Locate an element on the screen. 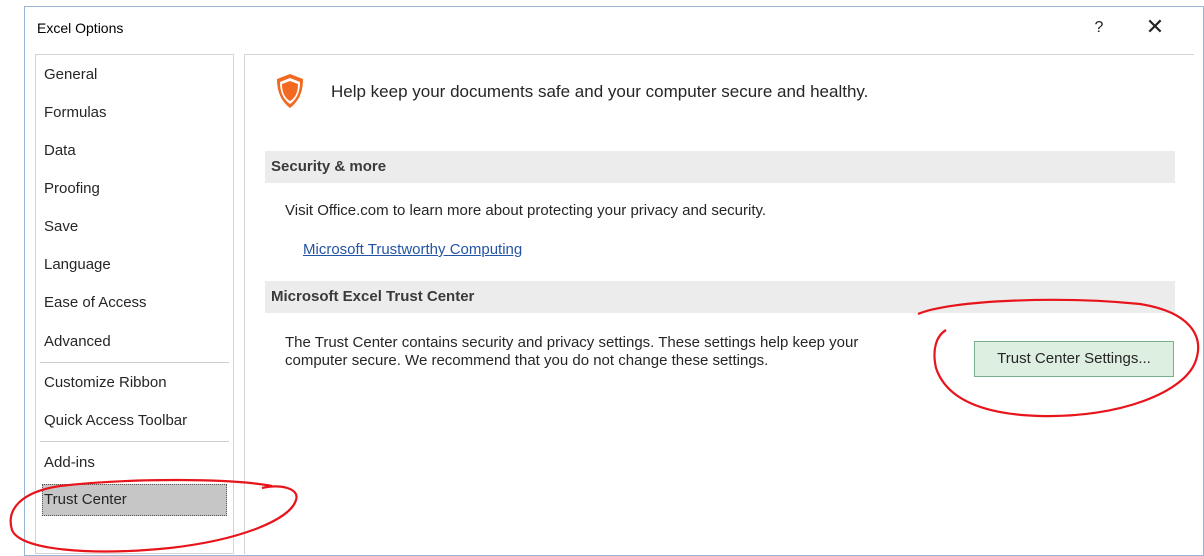  sidebar-item-advanced: Advanced is located at coordinates (134, 342).